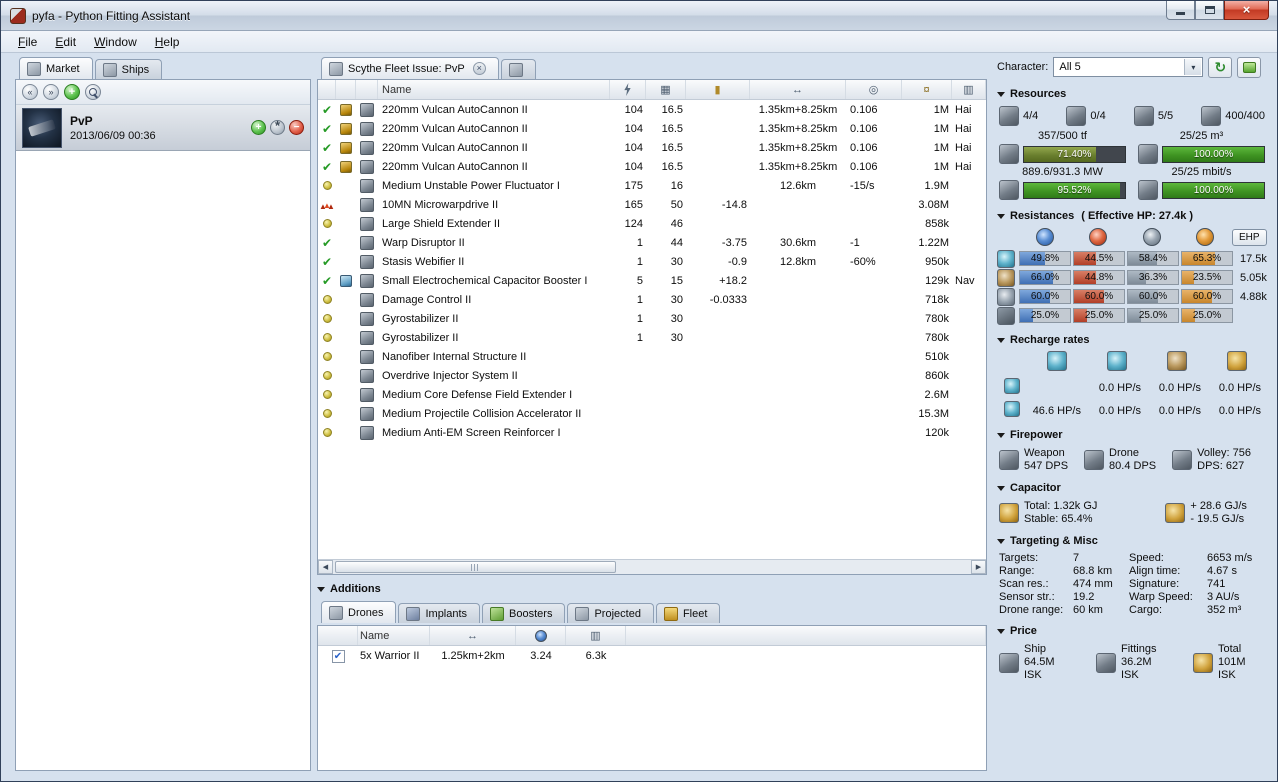 The height and width of the screenshot is (782, 1278). Describe the element at coordinates (65, 42) in the screenshot. I see `menu-edit: Edit` at that location.